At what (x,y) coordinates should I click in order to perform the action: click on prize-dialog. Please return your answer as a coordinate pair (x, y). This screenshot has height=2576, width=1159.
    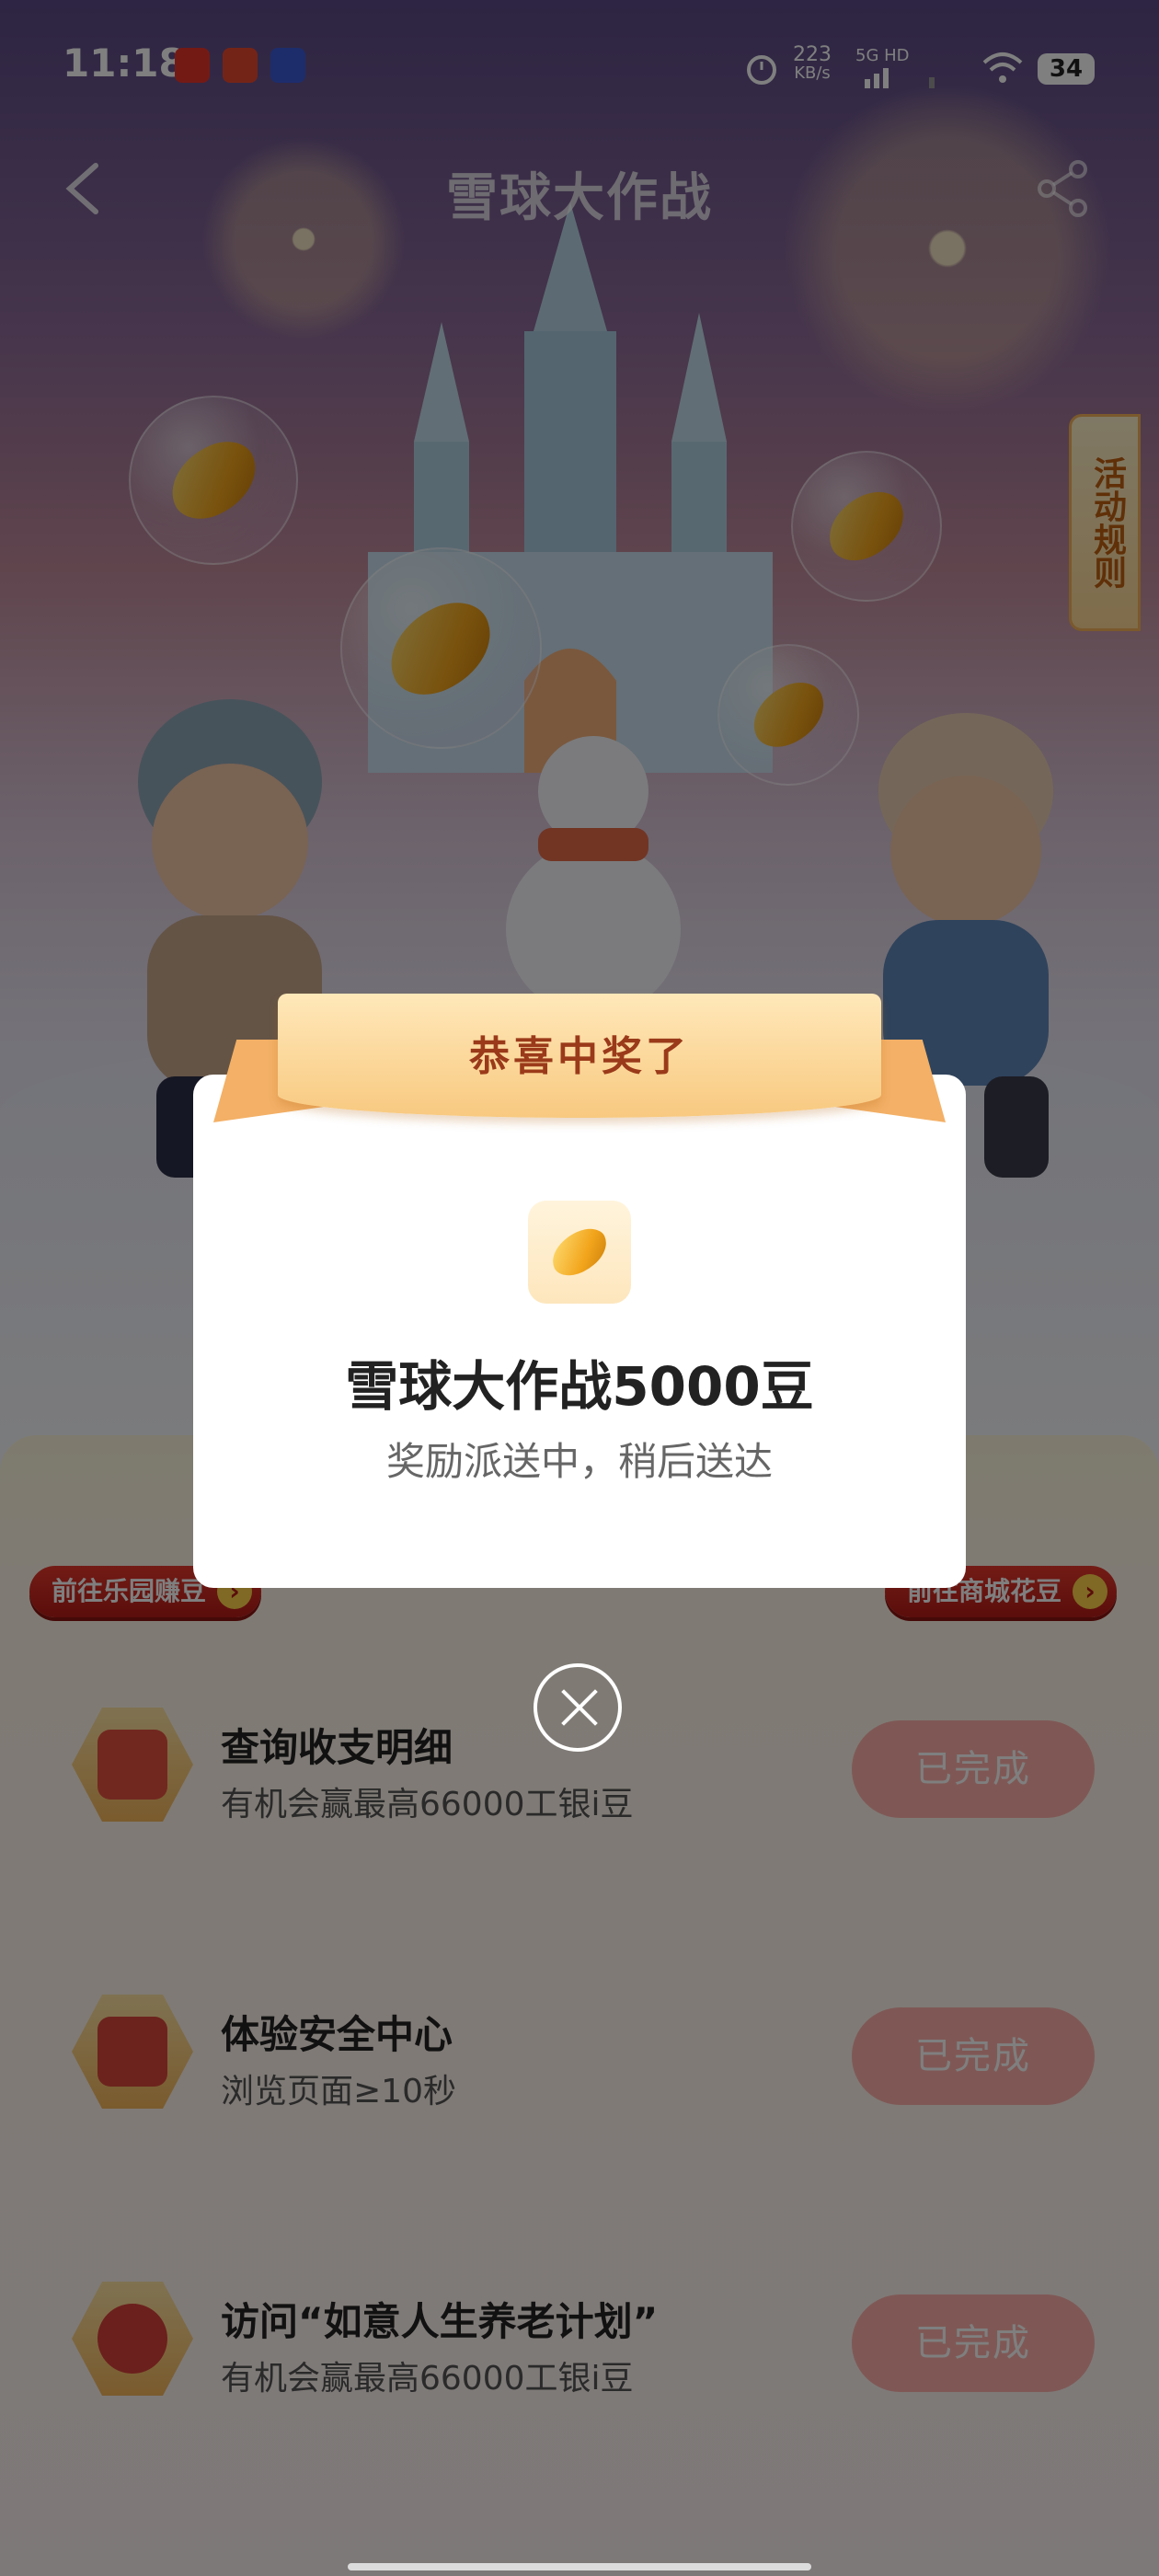
    Looking at the image, I should click on (579, 1331).